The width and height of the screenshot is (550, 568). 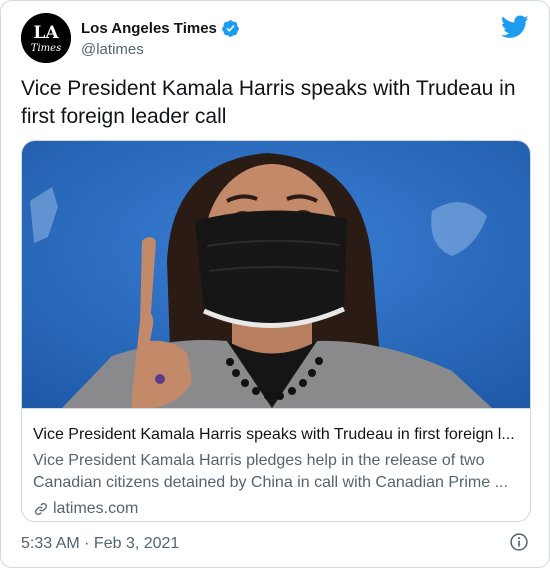 What do you see at coordinates (149, 28) in the screenshot?
I see `author-display-name: Los Angeles Times` at bounding box center [149, 28].